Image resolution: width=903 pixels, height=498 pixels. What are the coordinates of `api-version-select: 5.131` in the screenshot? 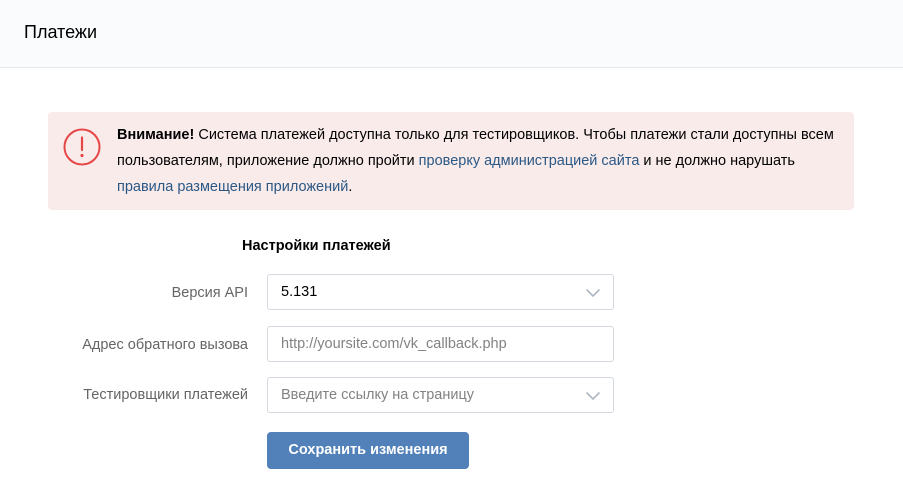 It's located at (440, 292).